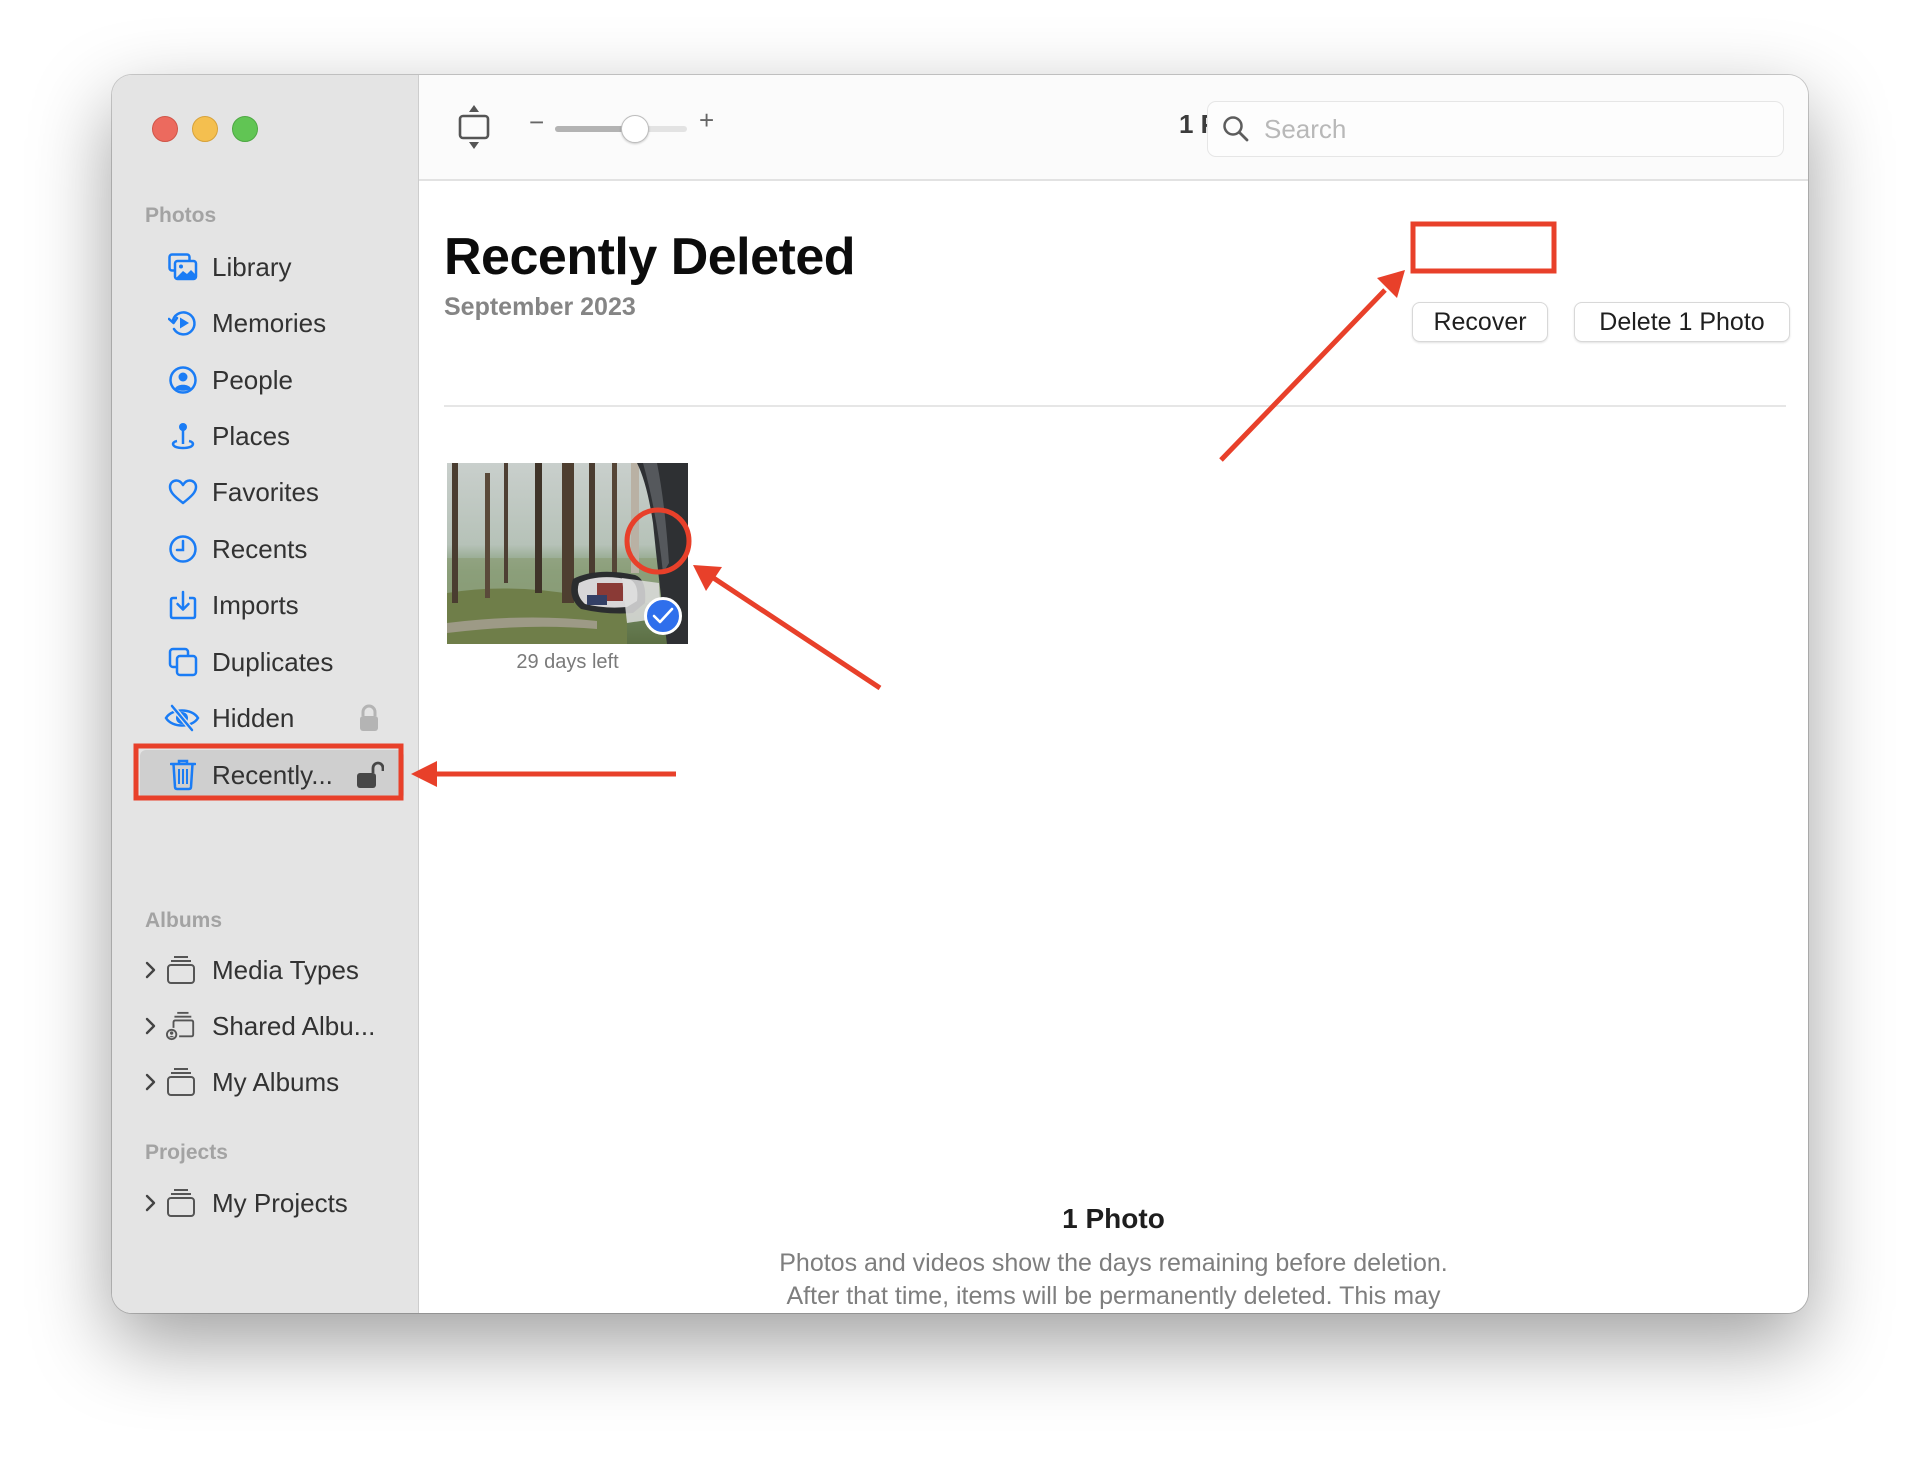 This screenshot has height=1462, width=1920. I want to click on memories-icon, so click(183, 323).